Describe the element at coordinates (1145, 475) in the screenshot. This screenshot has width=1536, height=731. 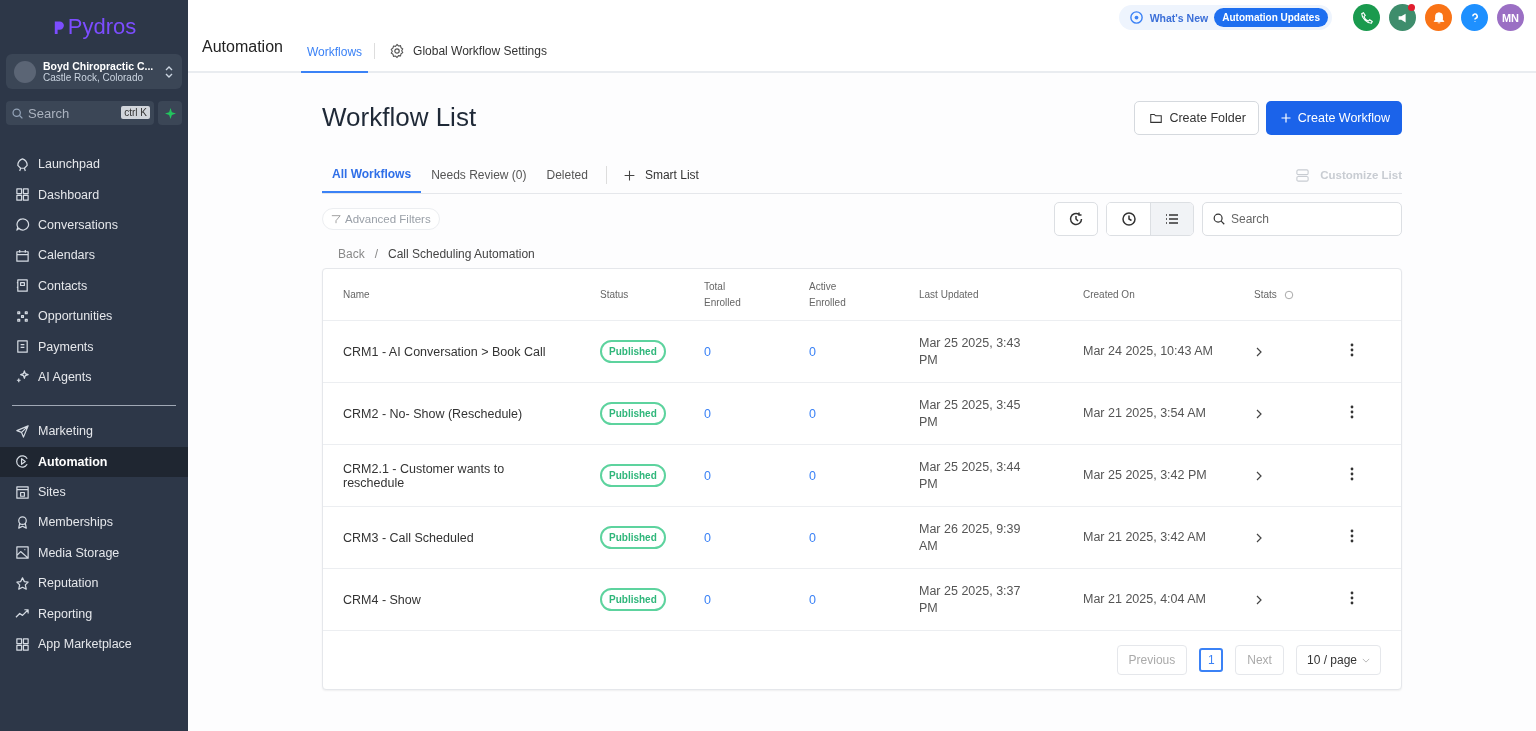
I see `table-cell-text: Mar 25 2025, 3:42 PM` at that location.